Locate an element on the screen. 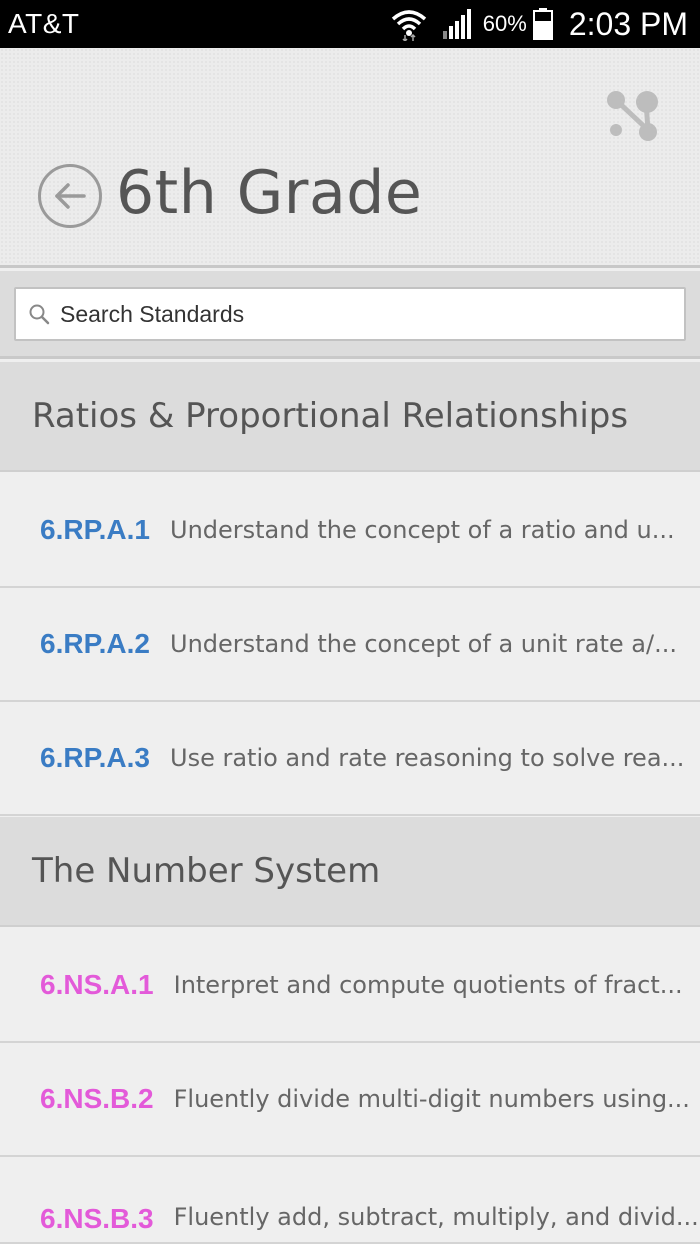 This screenshot has width=700, height=1244. status-icons: 60% 2:03 PM is located at coordinates (539, 24).